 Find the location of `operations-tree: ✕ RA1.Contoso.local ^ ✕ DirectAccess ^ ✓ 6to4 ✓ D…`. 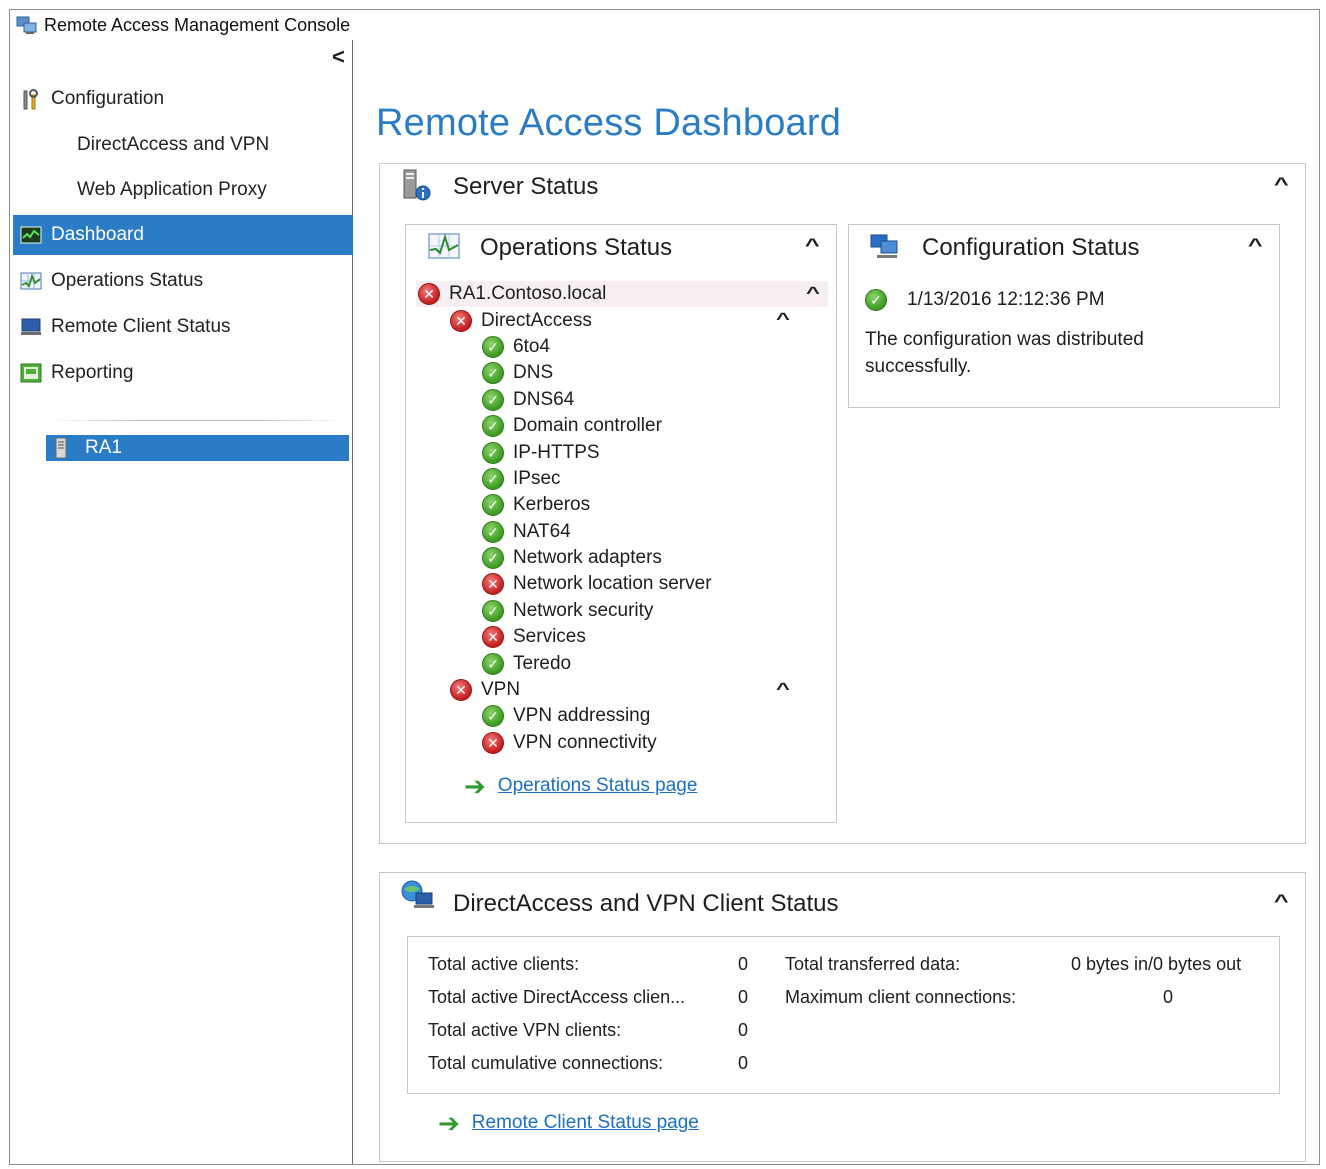

operations-tree: ✕ RA1.Contoso.local ^ ✕ DirectAccess ^ ✓ 6to4 ✓ D… is located at coordinates (622, 518).